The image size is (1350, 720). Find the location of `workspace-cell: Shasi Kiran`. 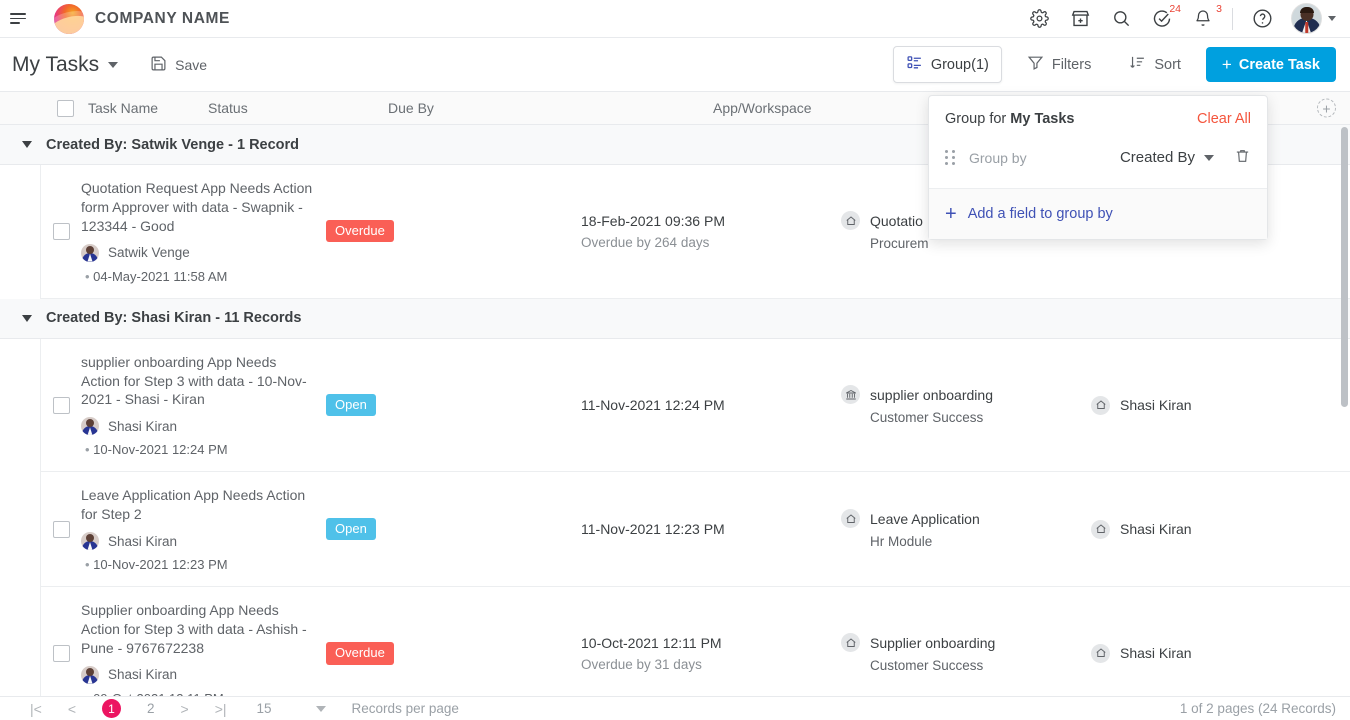

workspace-cell: Shasi Kiran is located at coordinates (1211, 649).